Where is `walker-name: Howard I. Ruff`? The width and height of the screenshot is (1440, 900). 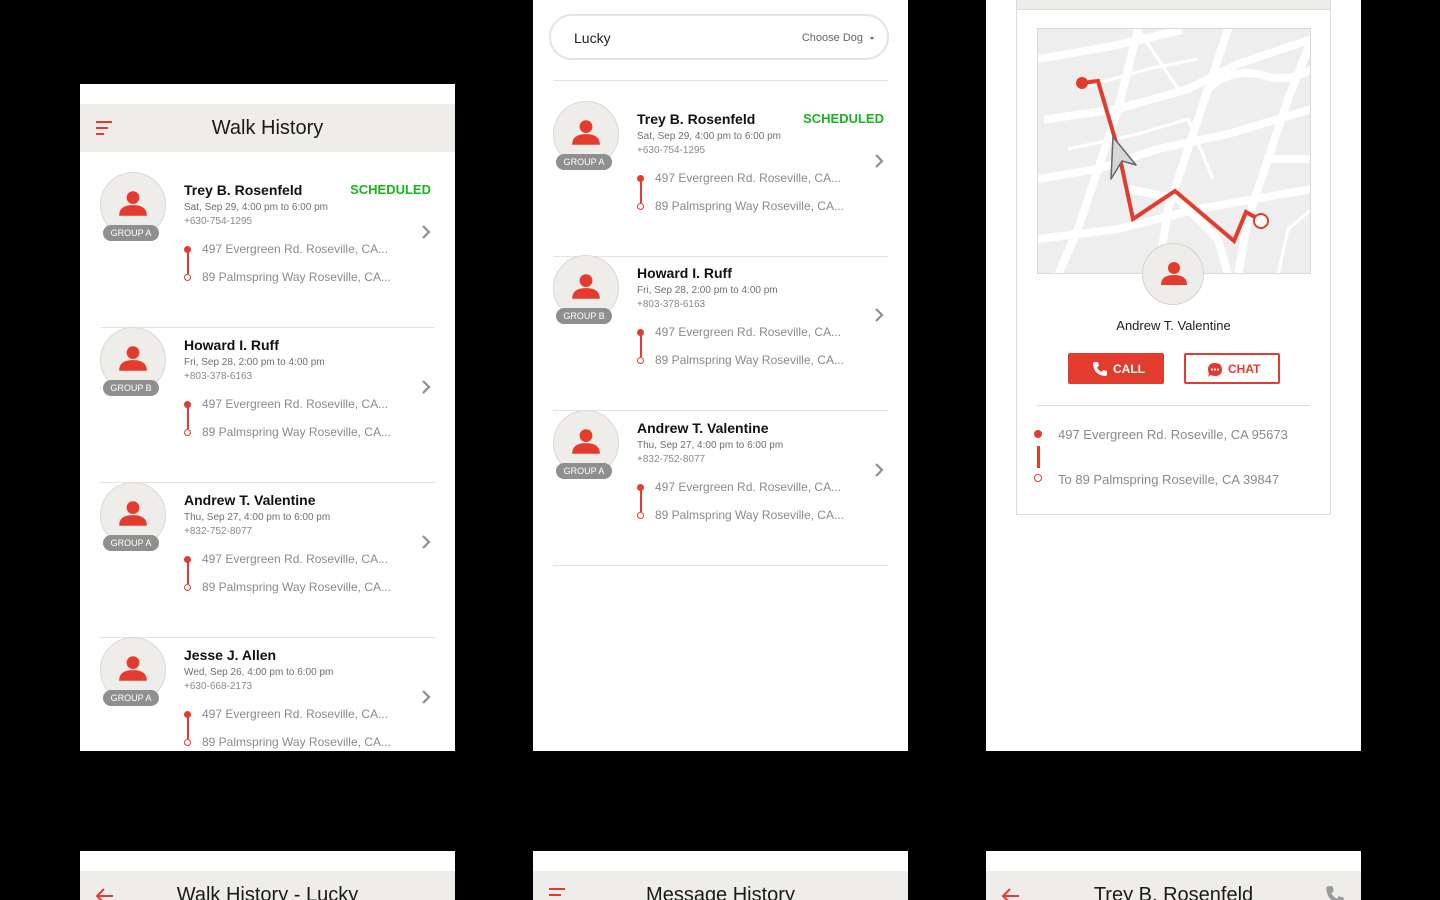 walker-name: Howard I. Ruff is located at coordinates (684, 273).